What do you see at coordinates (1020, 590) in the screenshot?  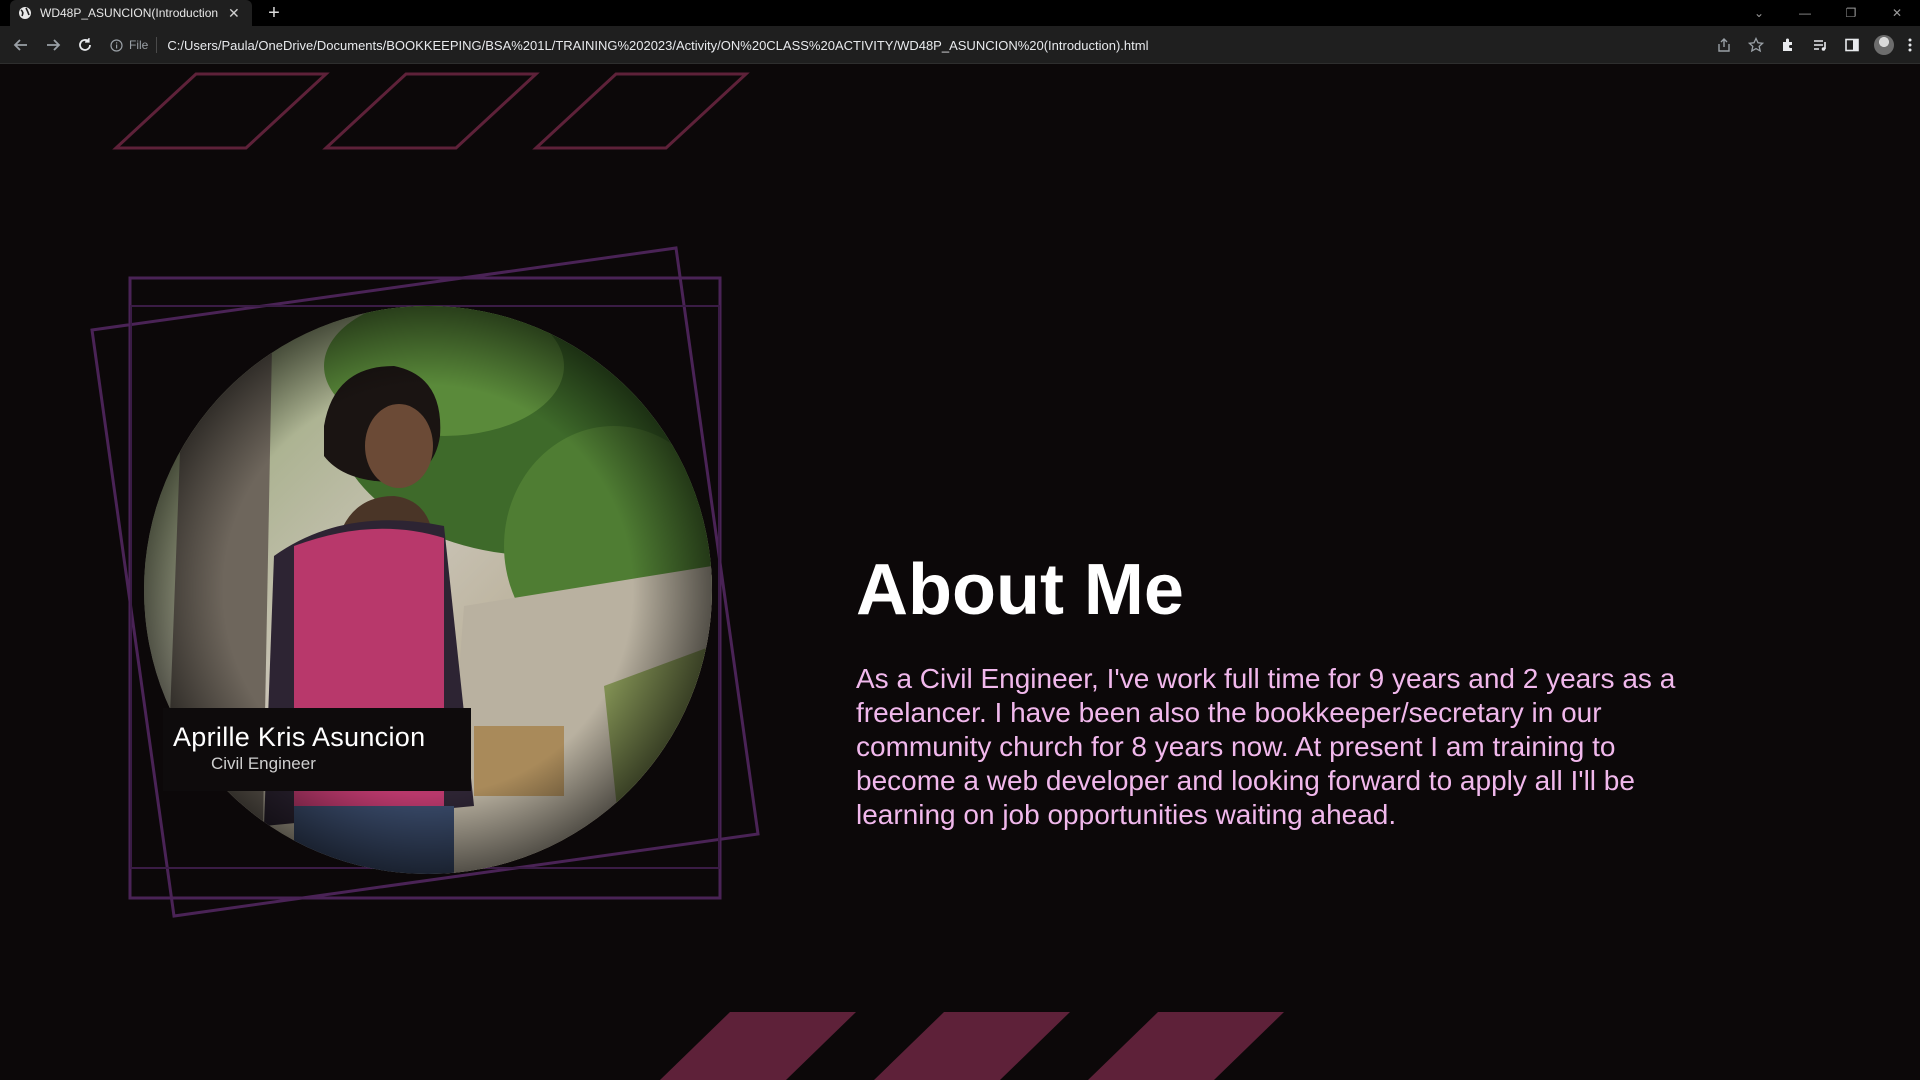 I see `about-heading: About Me` at bounding box center [1020, 590].